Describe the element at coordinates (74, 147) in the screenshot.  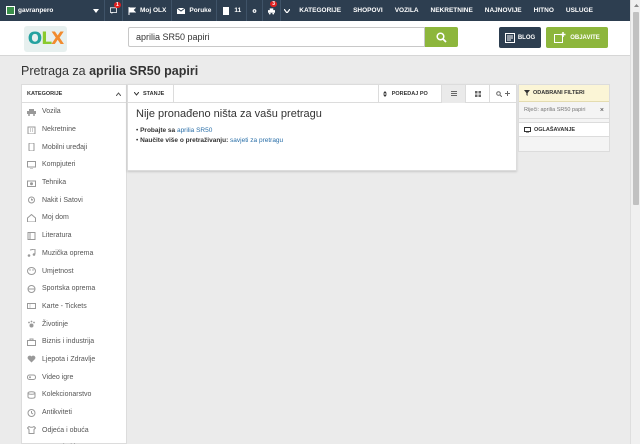
I see `sidebar-item-mobilni-uređaji: Mobilni uređaji` at that location.